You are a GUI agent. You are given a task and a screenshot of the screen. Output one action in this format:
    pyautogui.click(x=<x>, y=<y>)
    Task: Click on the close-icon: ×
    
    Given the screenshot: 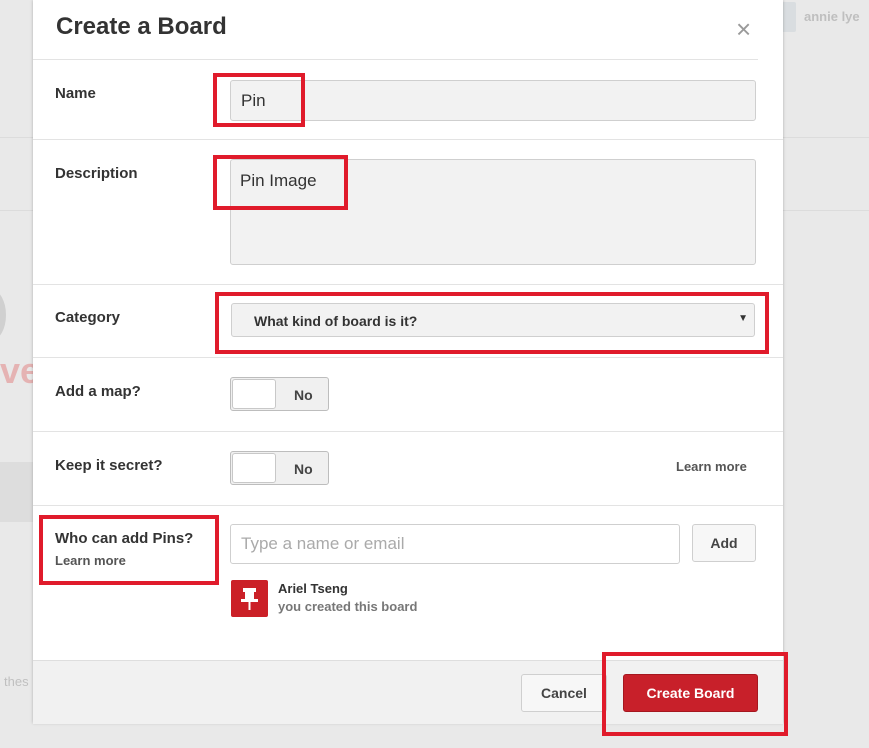 What is the action you would take?
    pyautogui.click(x=743, y=29)
    